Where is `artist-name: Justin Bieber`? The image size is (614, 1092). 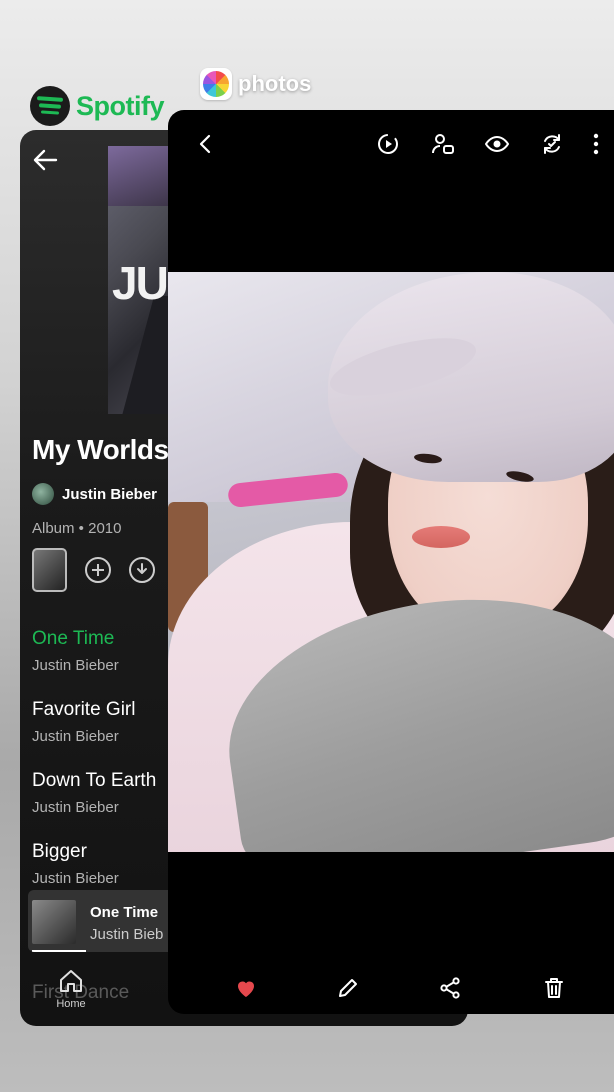
artist-name: Justin Bieber is located at coordinates (110, 494).